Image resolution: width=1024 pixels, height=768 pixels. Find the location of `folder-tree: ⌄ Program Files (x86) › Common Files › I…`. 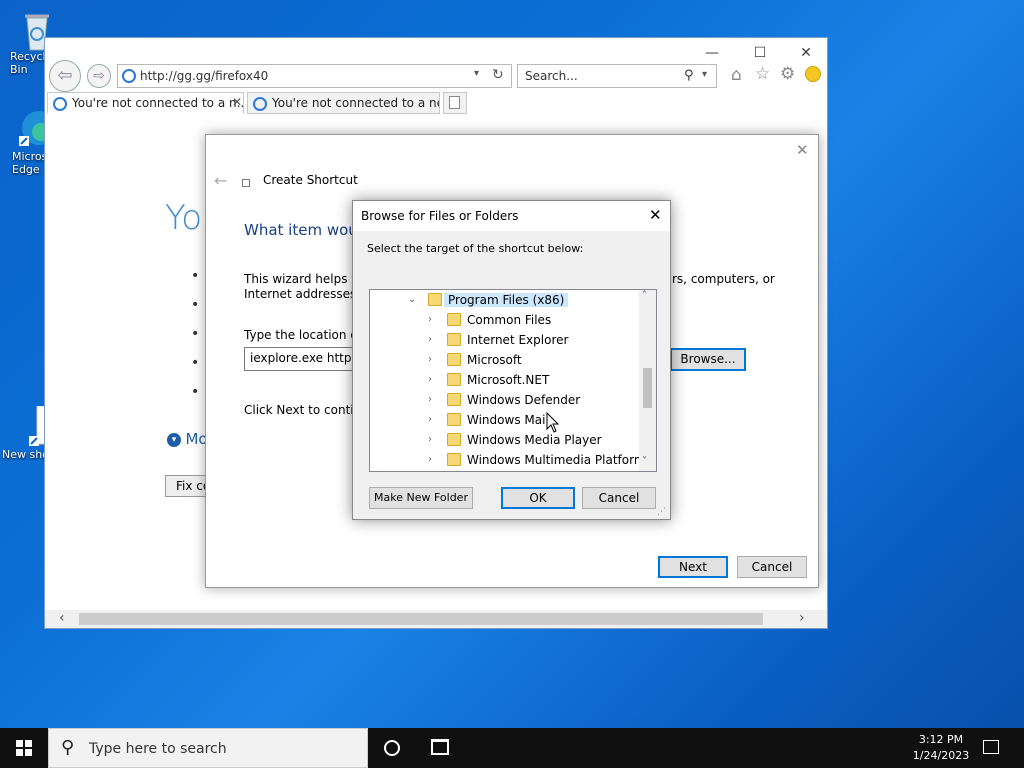

folder-tree: ⌄ Program Files (x86) › Common Files › I… is located at coordinates (513, 380).